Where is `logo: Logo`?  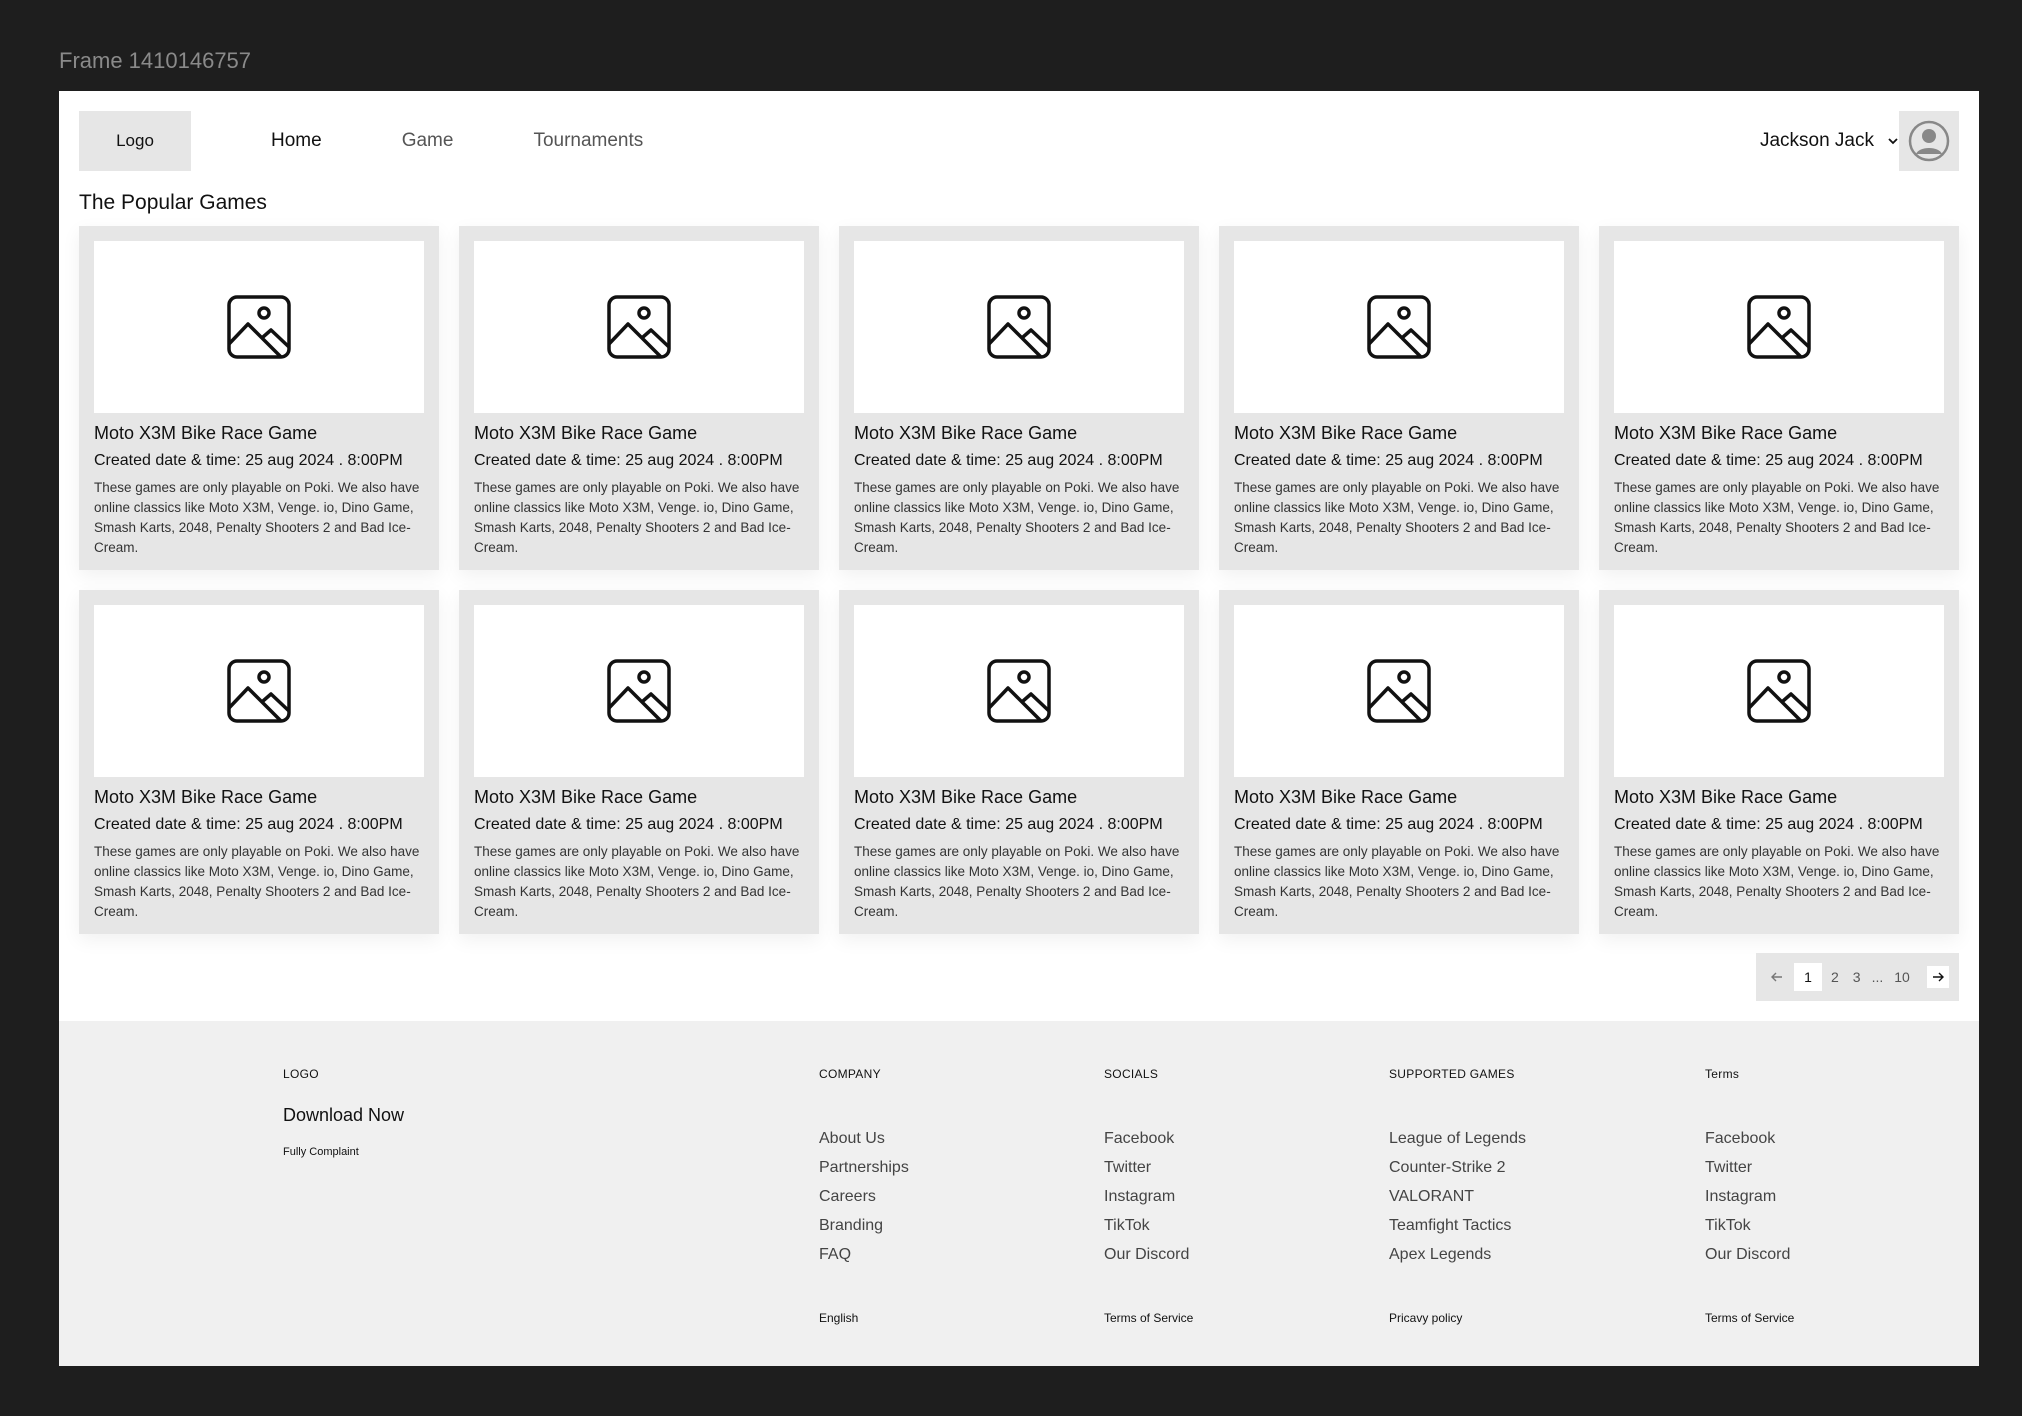 logo: Logo is located at coordinates (135, 141).